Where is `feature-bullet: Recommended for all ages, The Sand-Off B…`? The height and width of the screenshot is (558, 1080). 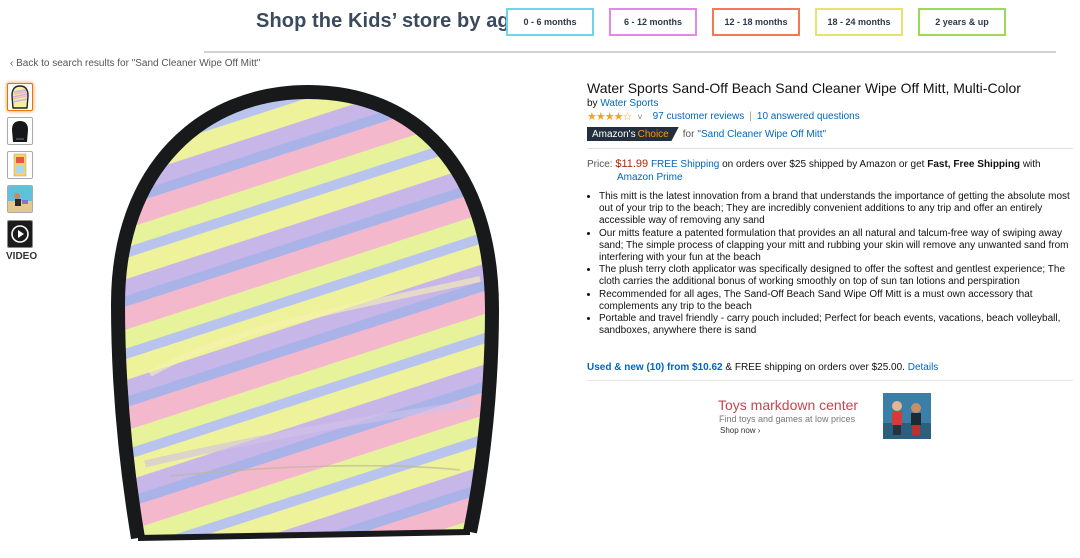 feature-bullet: Recommended for all ages, The Sand-Off B… is located at coordinates (836, 301).